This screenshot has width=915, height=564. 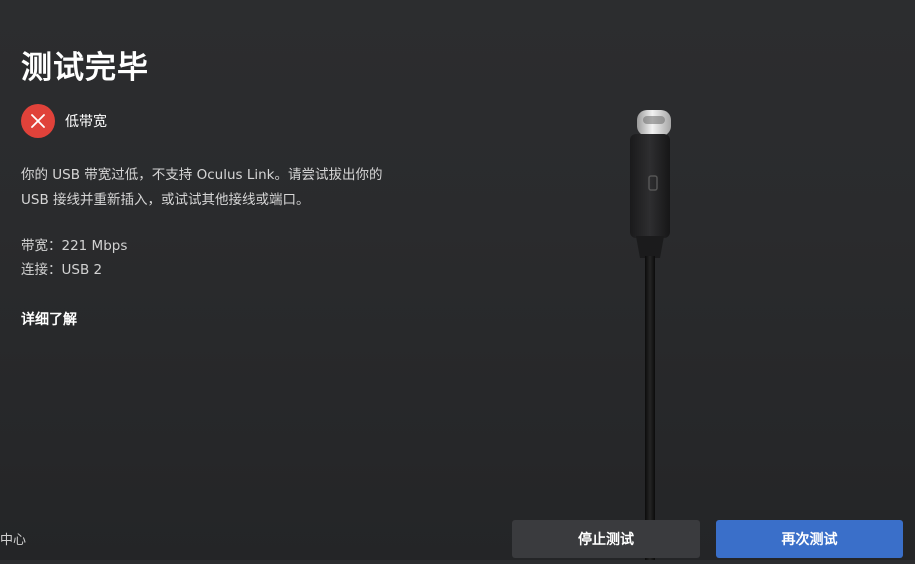 What do you see at coordinates (85, 68) in the screenshot?
I see `page-title: 测试完毕` at bounding box center [85, 68].